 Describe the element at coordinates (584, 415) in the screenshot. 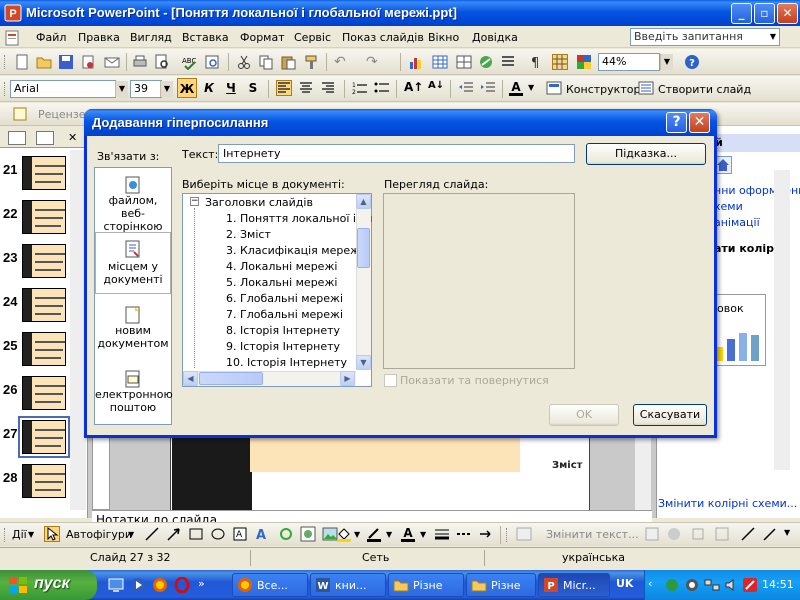

I see `ok-button: OK` at that location.